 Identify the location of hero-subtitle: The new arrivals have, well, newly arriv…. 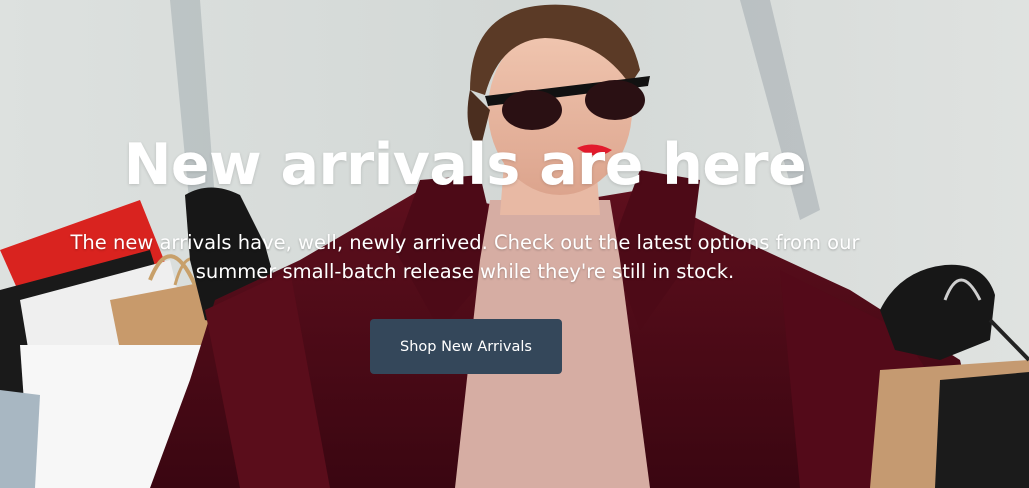
(465, 257).